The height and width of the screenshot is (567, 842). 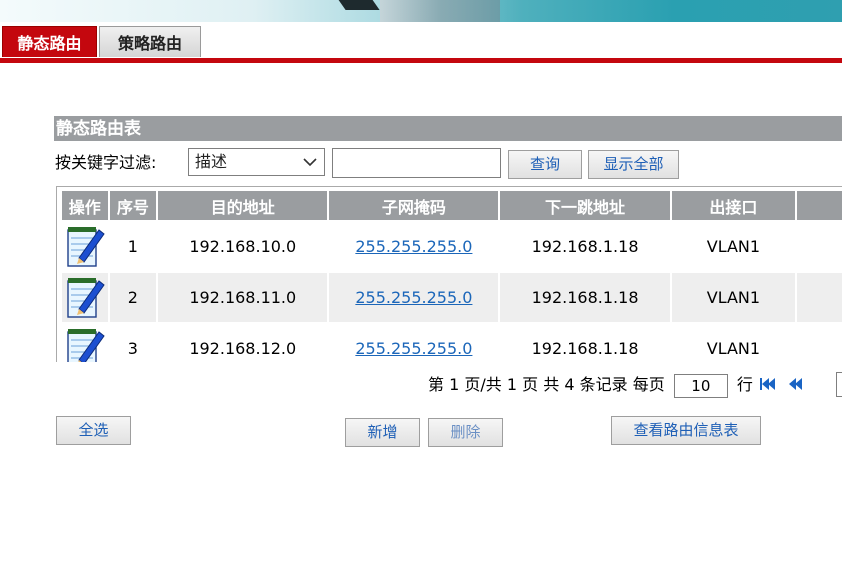 I want to click on first-page-icon, so click(x=768, y=386).